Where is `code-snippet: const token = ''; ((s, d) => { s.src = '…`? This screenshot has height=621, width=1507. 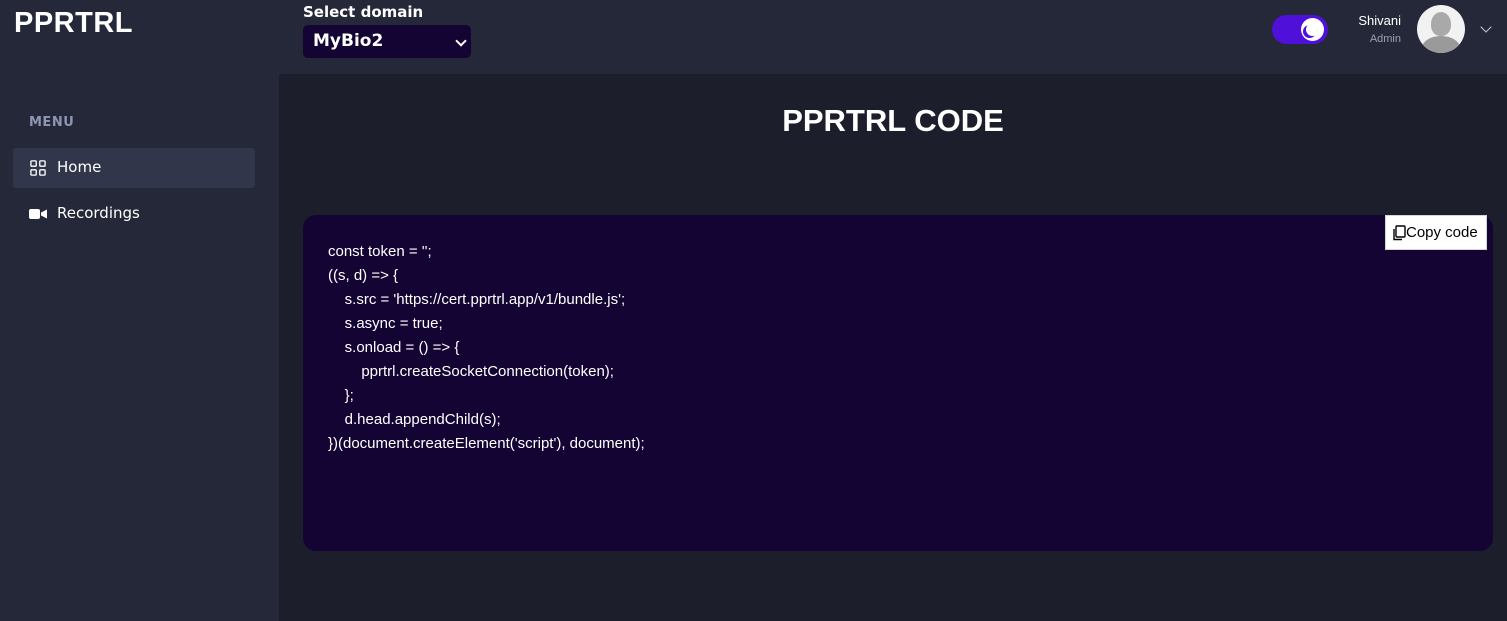 code-snippet: const token = ''; ((s, d) => { s.src = '… is located at coordinates (486, 347).